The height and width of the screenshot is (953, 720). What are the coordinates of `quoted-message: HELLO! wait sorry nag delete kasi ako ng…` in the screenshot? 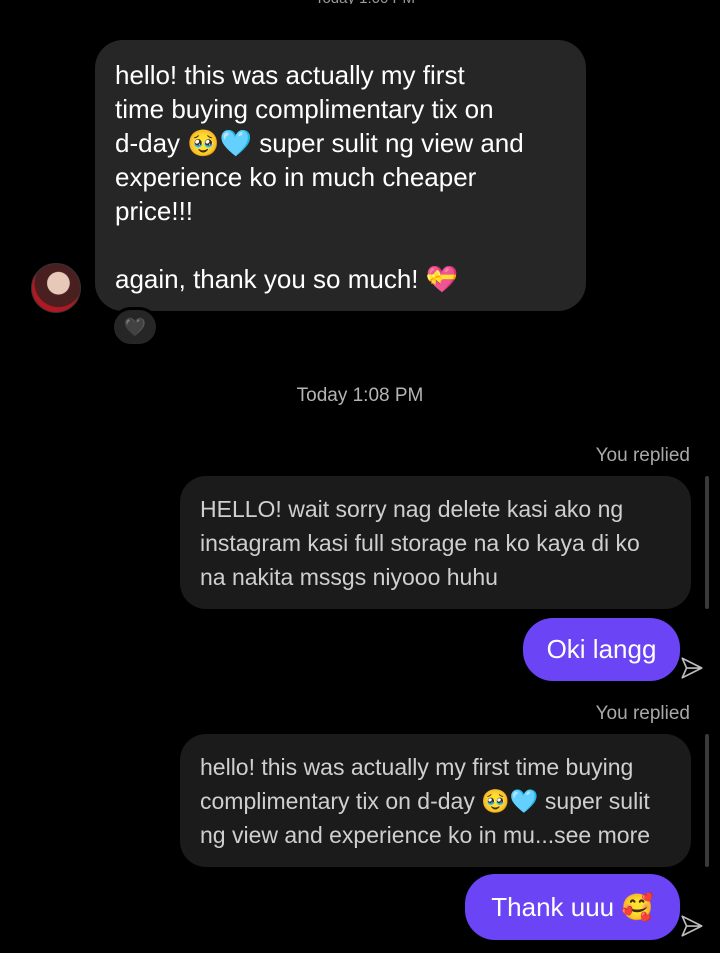 It's located at (435, 542).